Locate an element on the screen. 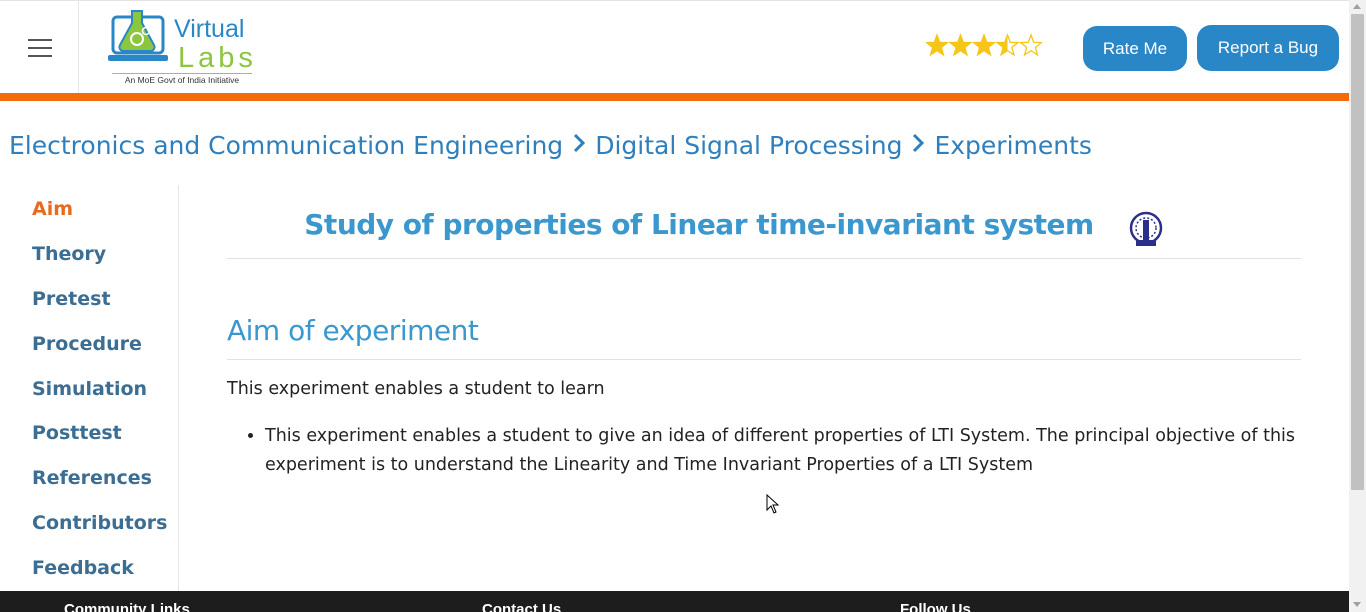  scroll-up-arrow-icon is located at coordinates (1357, 6).